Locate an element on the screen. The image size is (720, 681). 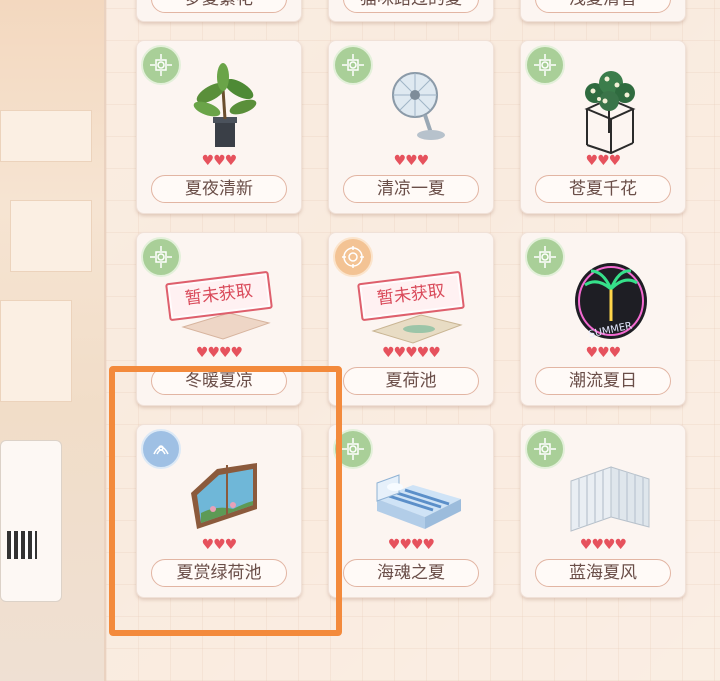
card-name: 海魂之夏 is located at coordinates (411, 573).